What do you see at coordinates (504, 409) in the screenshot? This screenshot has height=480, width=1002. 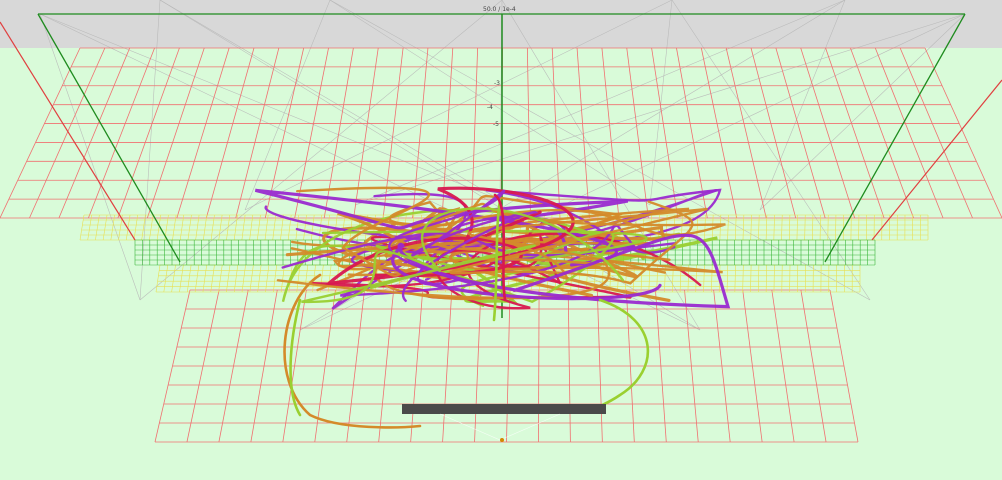 I see `scale-bar` at bounding box center [504, 409].